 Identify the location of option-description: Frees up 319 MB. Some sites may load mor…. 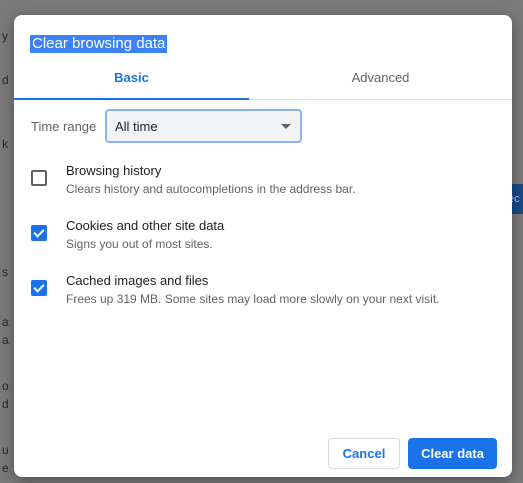
(253, 299).